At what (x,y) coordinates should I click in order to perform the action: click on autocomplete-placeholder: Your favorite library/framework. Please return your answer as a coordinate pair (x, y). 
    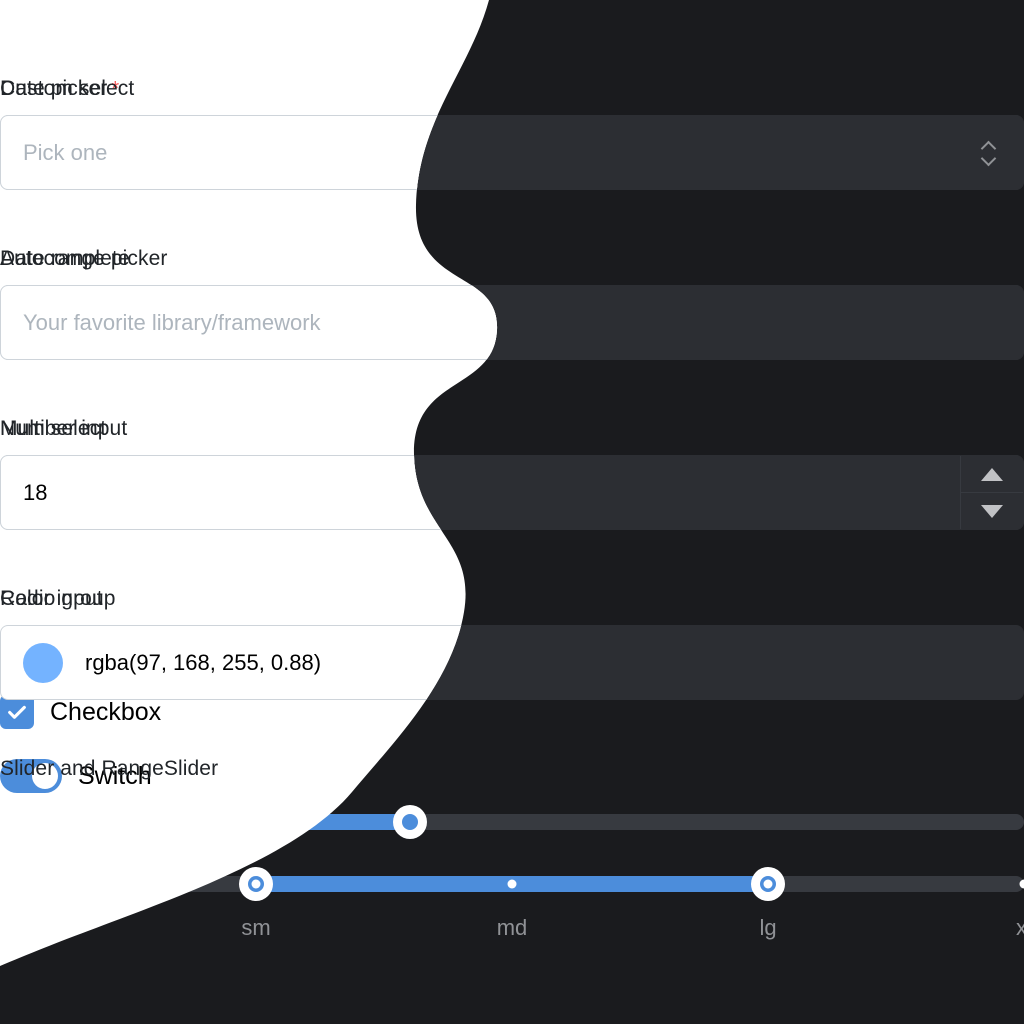
    Looking at the image, I should click on (172, 322).